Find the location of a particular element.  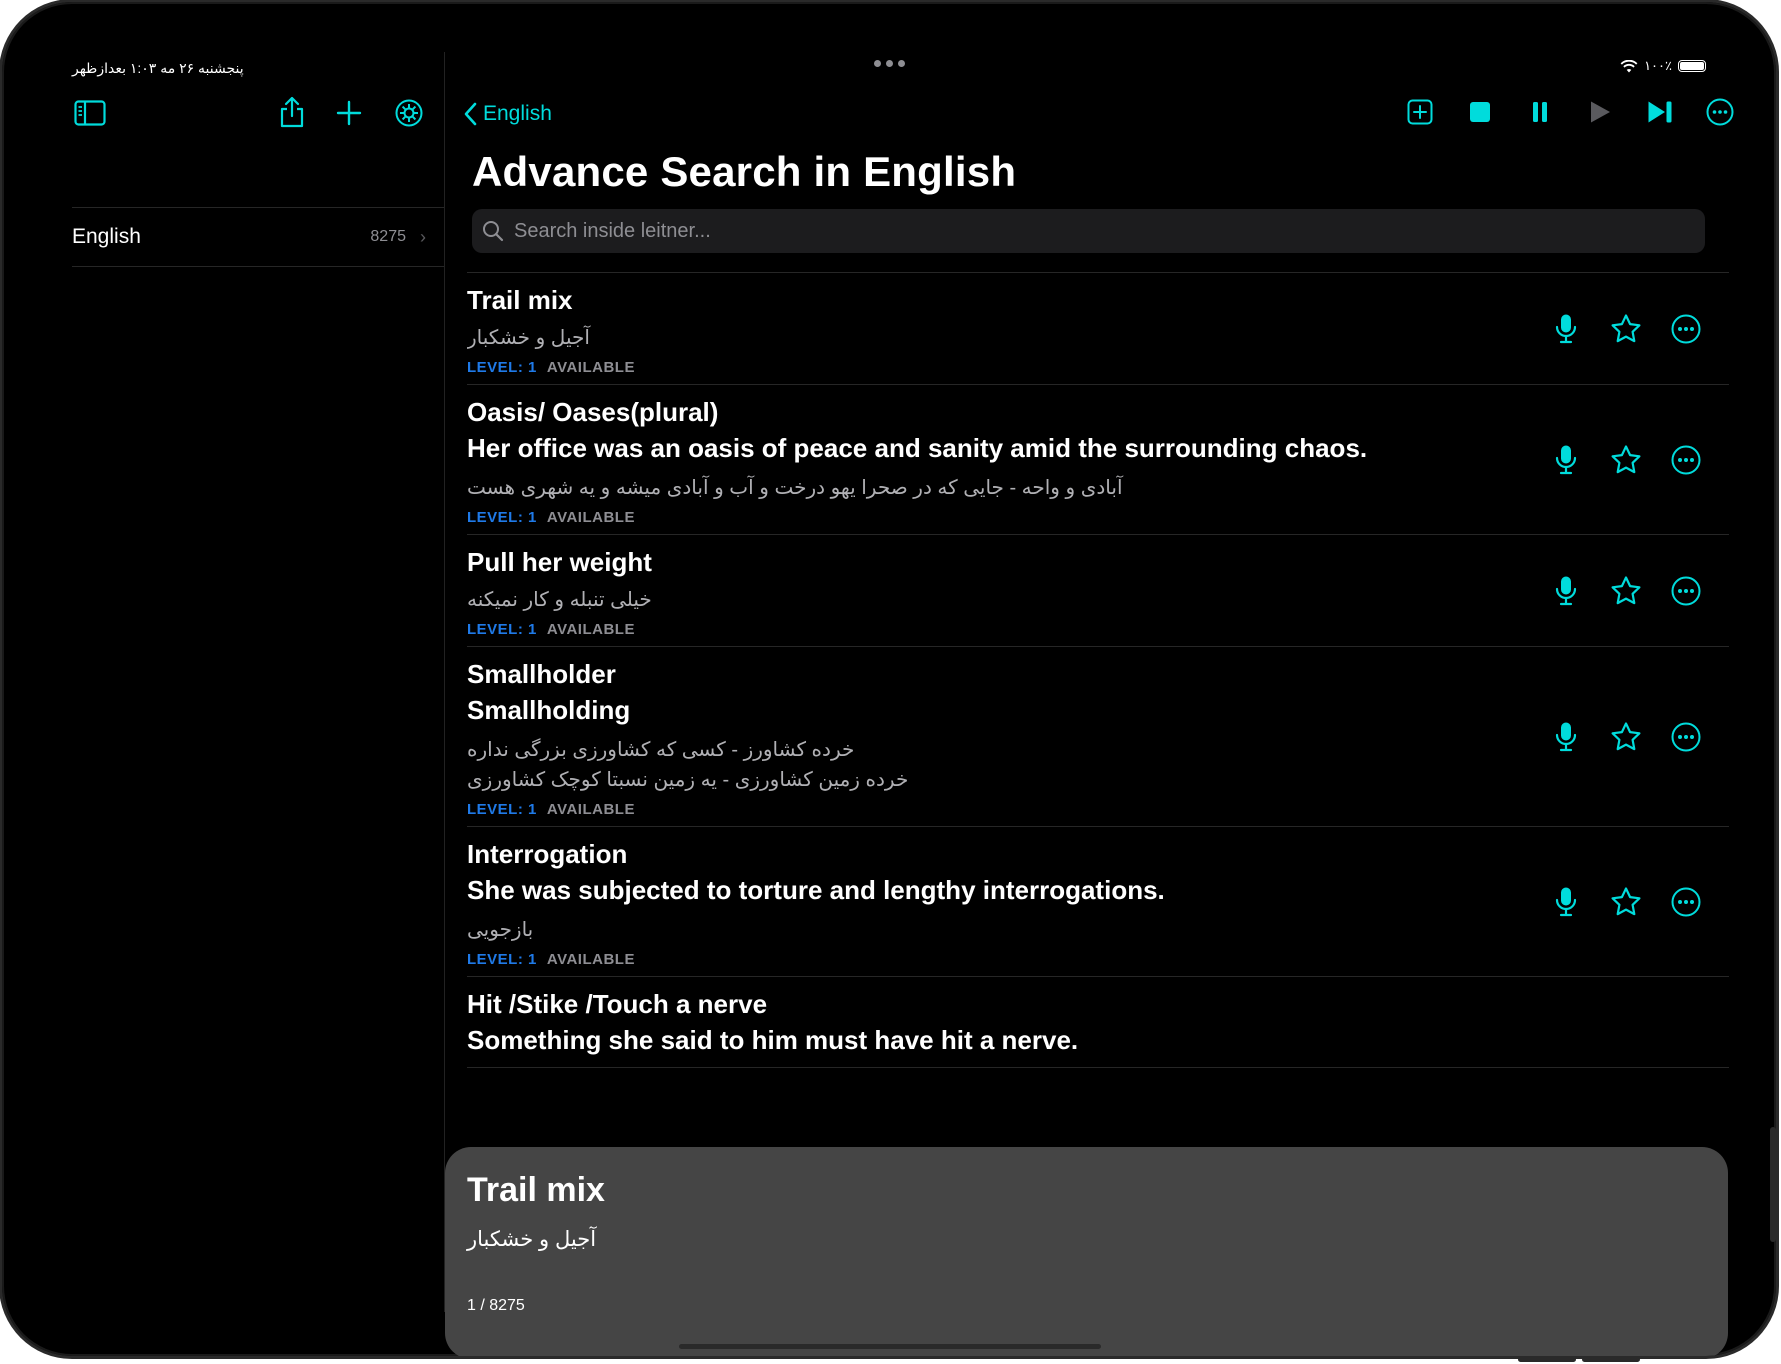

search-input is located at coordinates (1064, 231).